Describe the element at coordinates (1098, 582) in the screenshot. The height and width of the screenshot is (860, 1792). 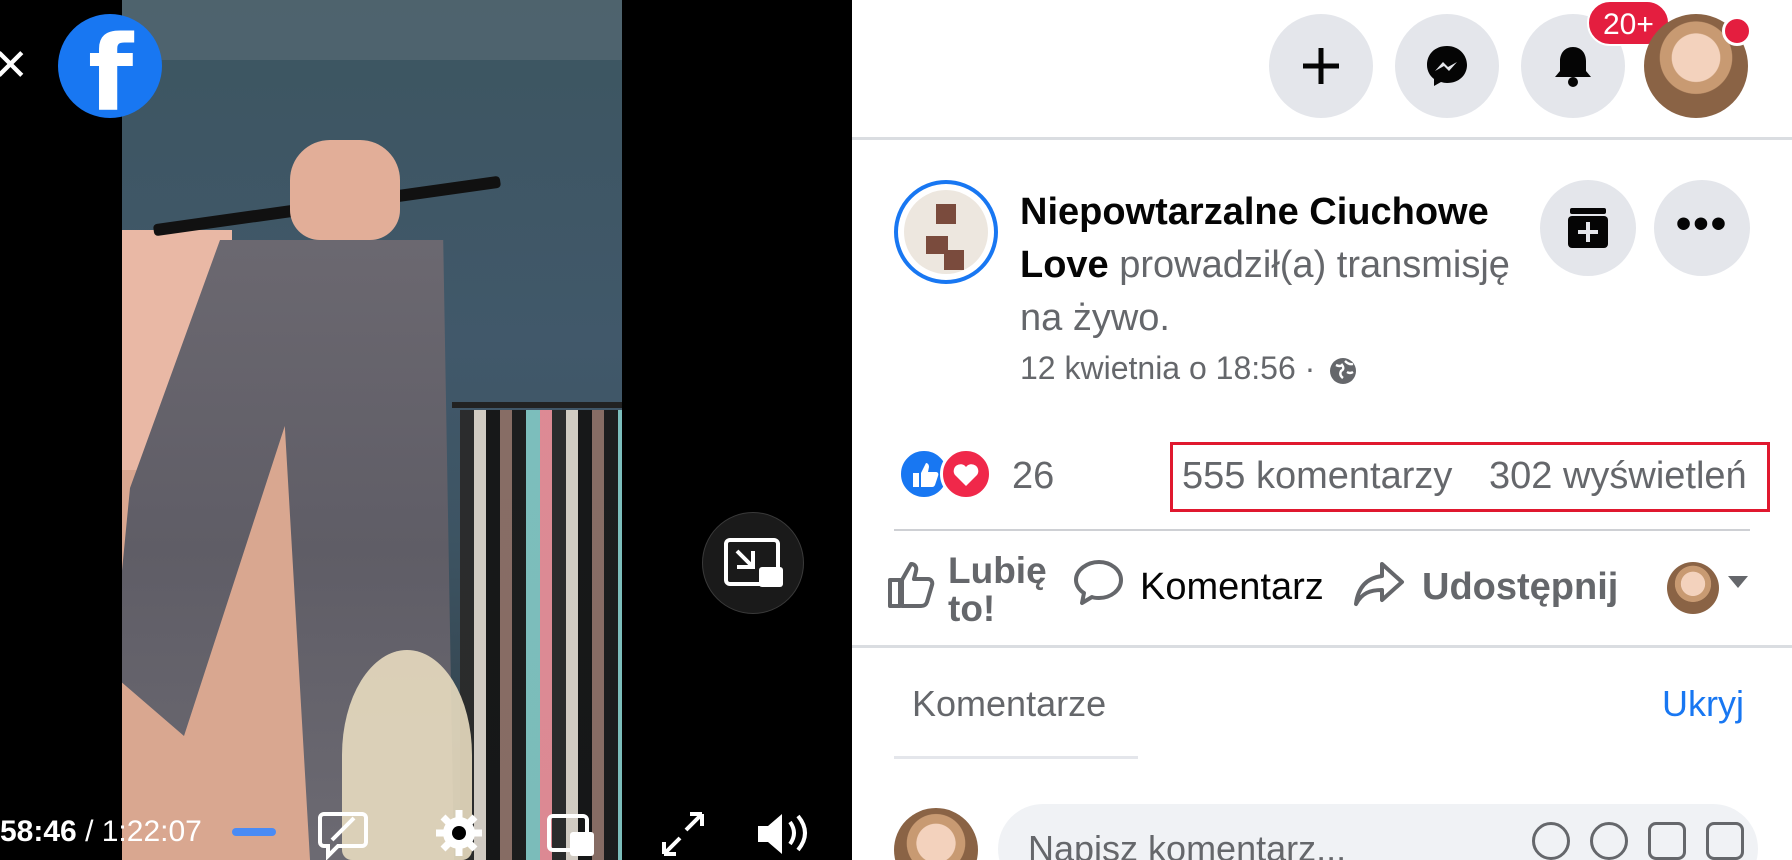
I see `comment-icon` at that location.